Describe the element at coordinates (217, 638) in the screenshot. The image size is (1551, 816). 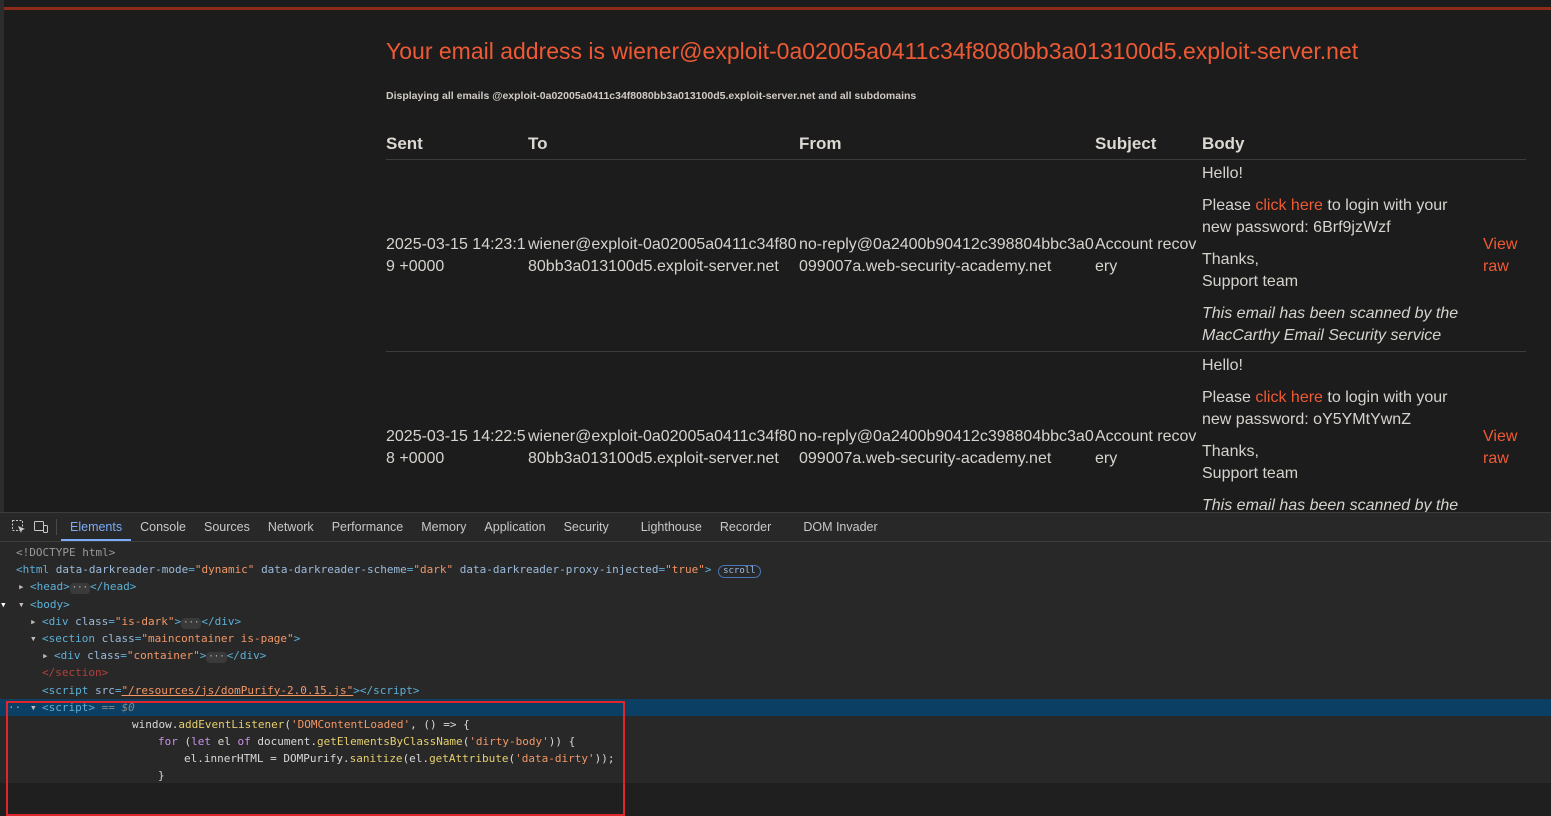
I see `attr-value: "maincontainer is-page"` at that location.